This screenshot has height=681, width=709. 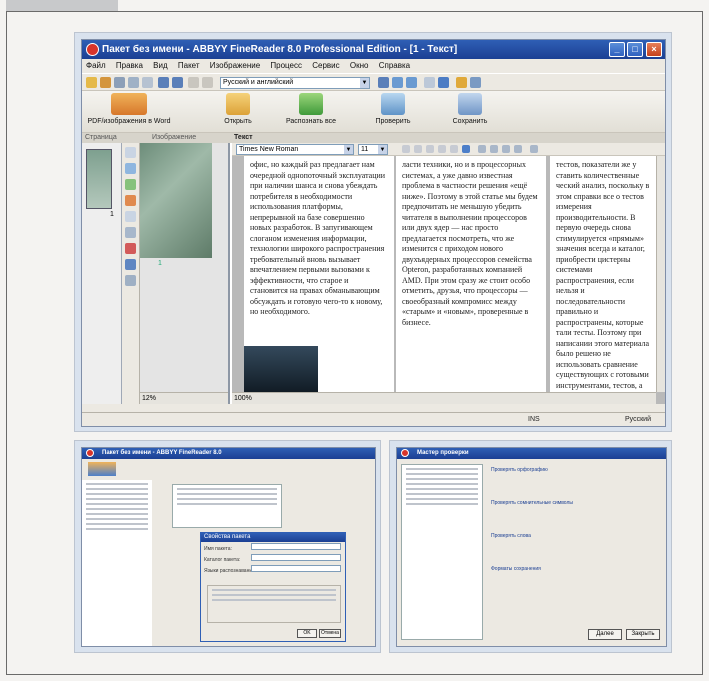 I want to click on zoom-tool-icon, so click(x=130, y=232).